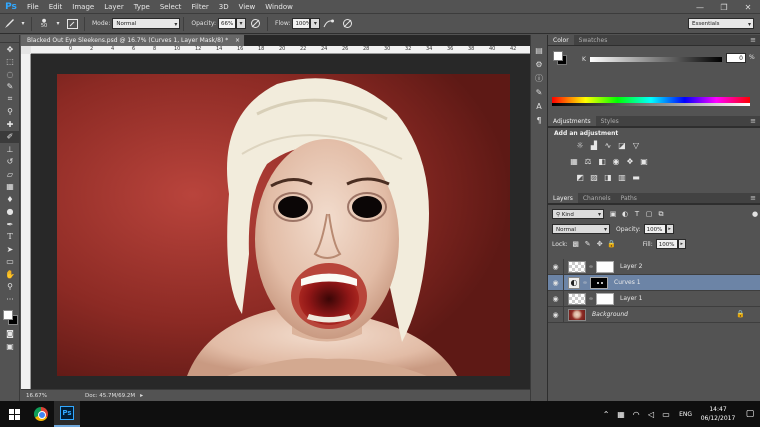 The height and width of the screenshot is (427, 760). I want to click on hue-saturation-icon: ▦, so click(574, 161).